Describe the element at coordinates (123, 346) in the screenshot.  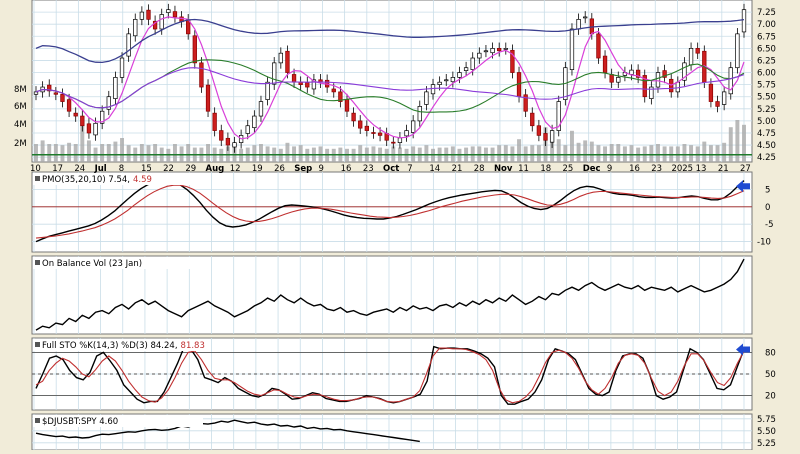
I see `sto-label: Full STO %K(14,3) %D(3) 84.24, 81.83` at that location.